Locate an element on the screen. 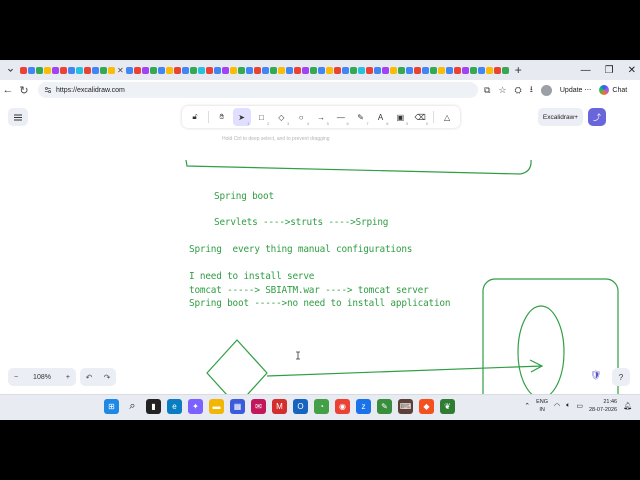 The height and width of the screenshot is (480, 640). outlook-icon: O is located at coordinates (300, 406).